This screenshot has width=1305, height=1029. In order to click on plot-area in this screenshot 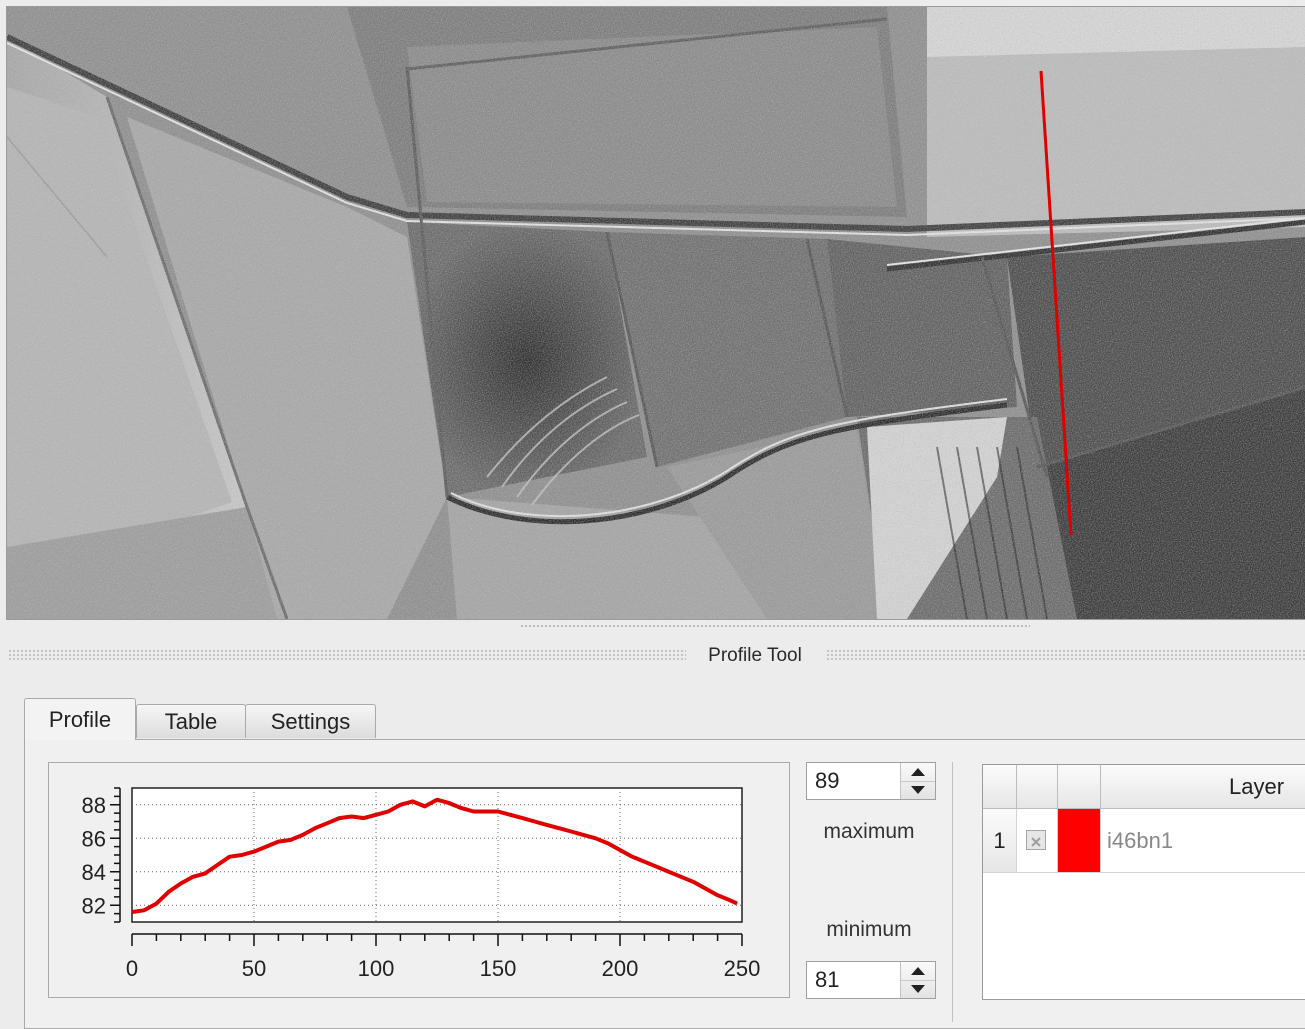, I will do `click(437, 855)`.